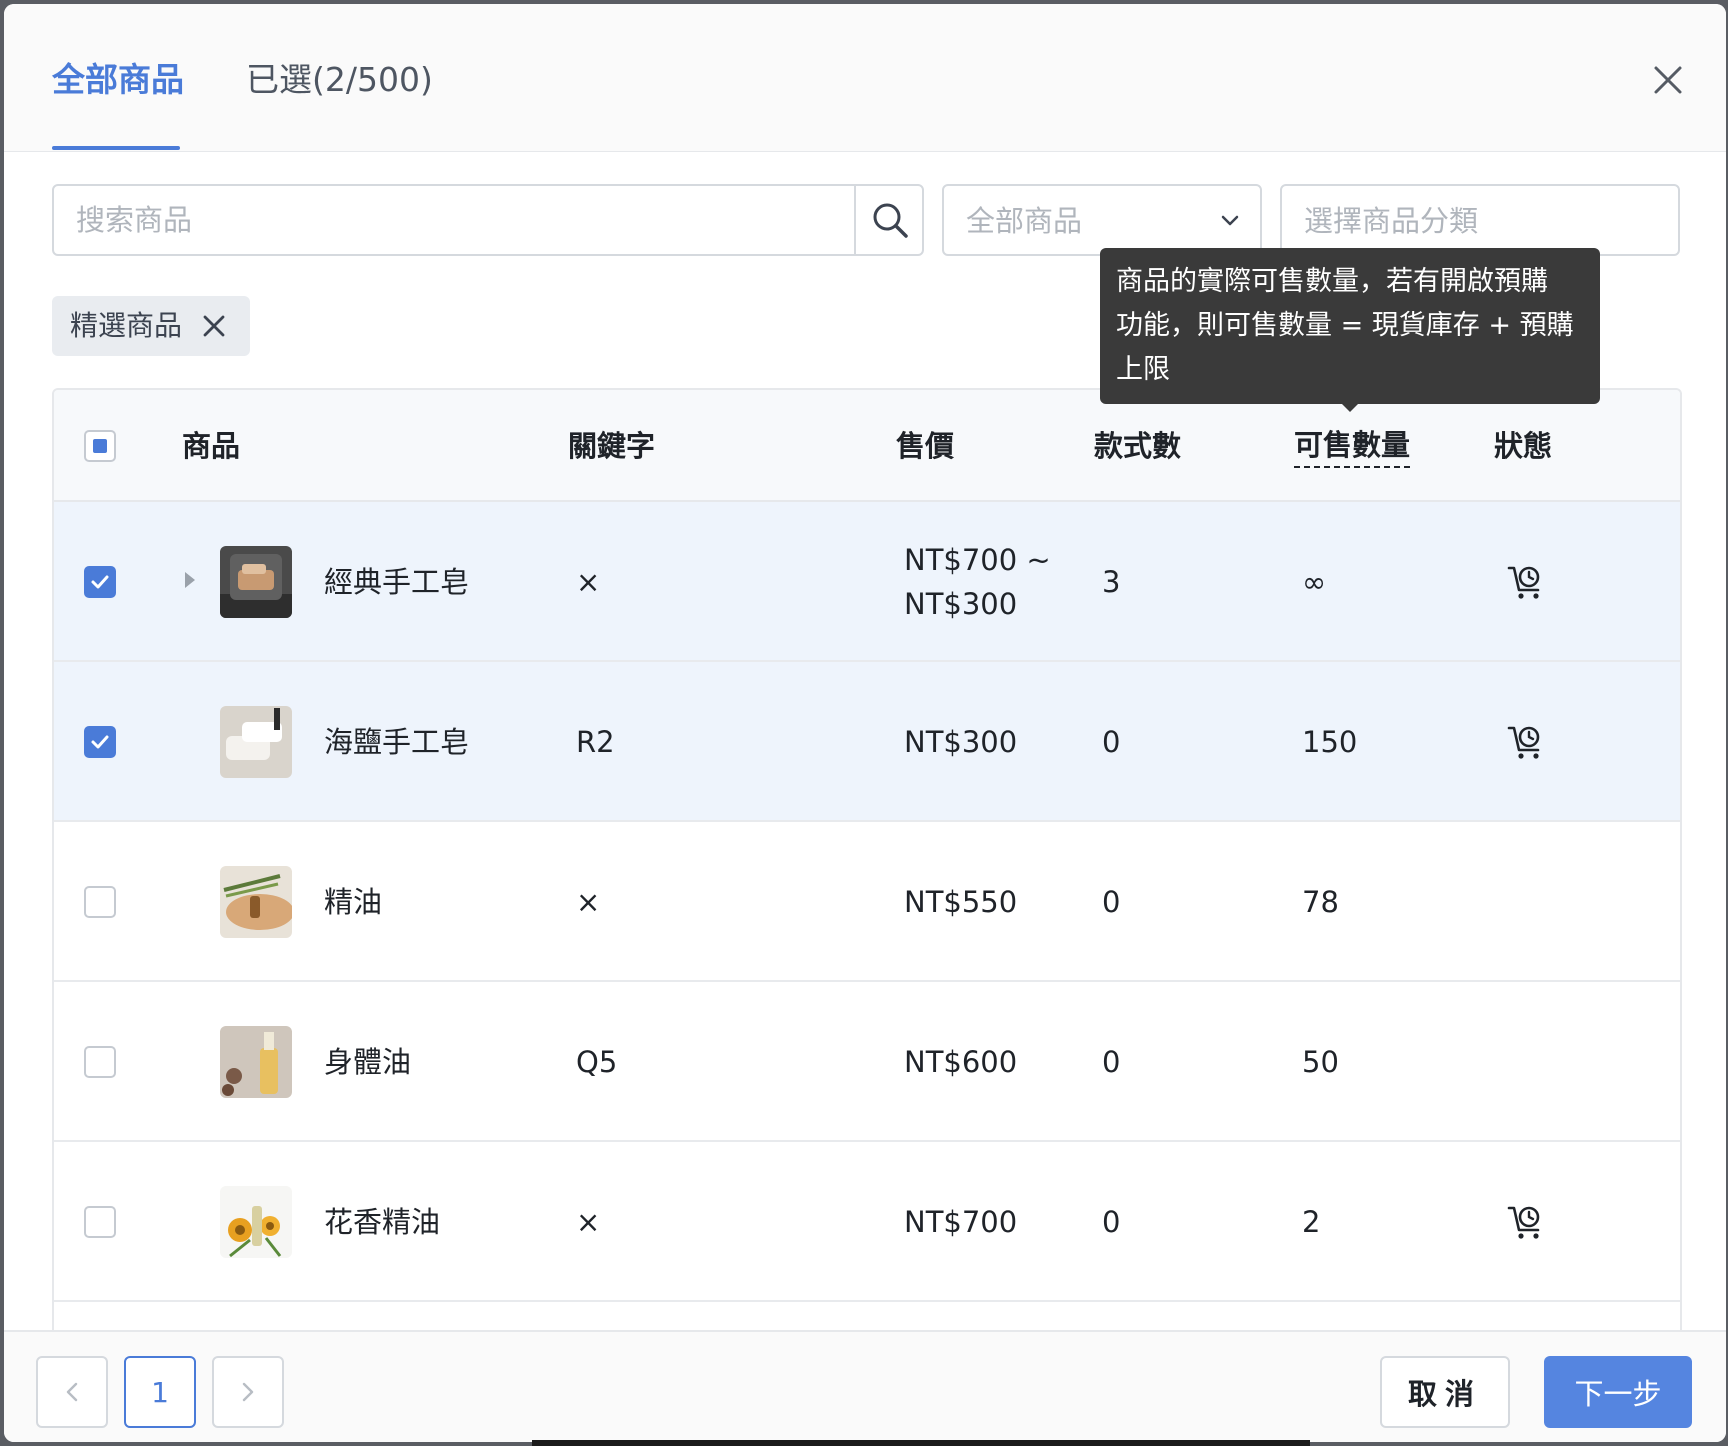 Image resolution: width=1728 pixels, height=1446 pixels. What do you see at coordinates (190, 580) in the screenshot?
I see `expand-caret-icon` at bounding box center [190, 580].